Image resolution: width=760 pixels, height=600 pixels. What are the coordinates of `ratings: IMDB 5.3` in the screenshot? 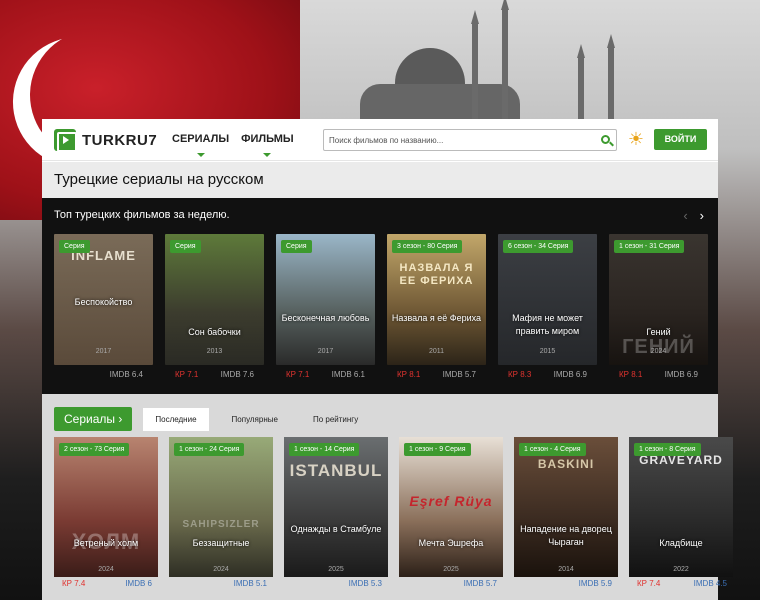 It's located at (336, 582).